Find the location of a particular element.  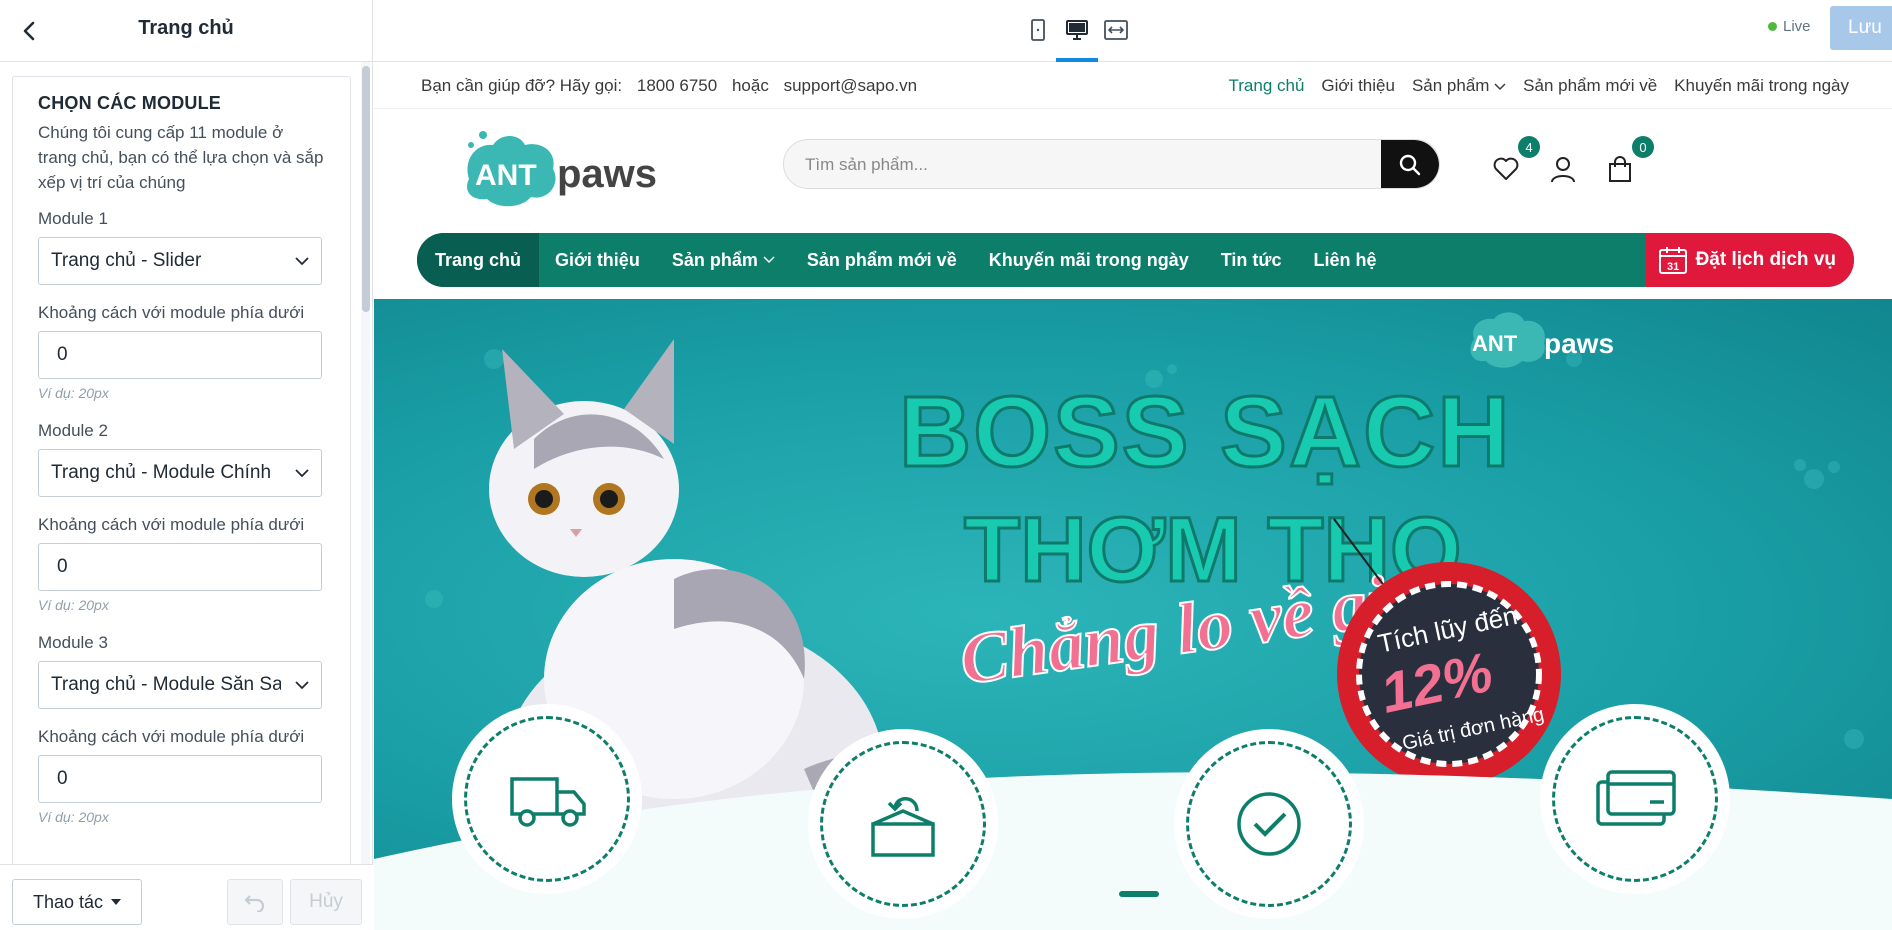

cart-count-badge: 0 is located at coordinates (1643, 147).